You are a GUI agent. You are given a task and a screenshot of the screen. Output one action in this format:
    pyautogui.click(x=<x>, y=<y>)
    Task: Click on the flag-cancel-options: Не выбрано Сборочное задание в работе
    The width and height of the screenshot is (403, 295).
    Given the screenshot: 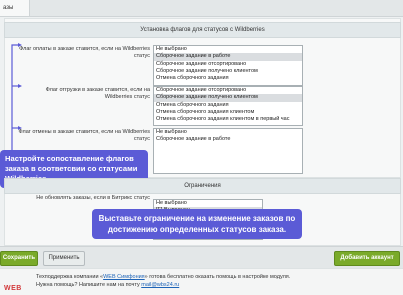 What is the action you would take?
    pyautogui.click(x=228, y=151)
    